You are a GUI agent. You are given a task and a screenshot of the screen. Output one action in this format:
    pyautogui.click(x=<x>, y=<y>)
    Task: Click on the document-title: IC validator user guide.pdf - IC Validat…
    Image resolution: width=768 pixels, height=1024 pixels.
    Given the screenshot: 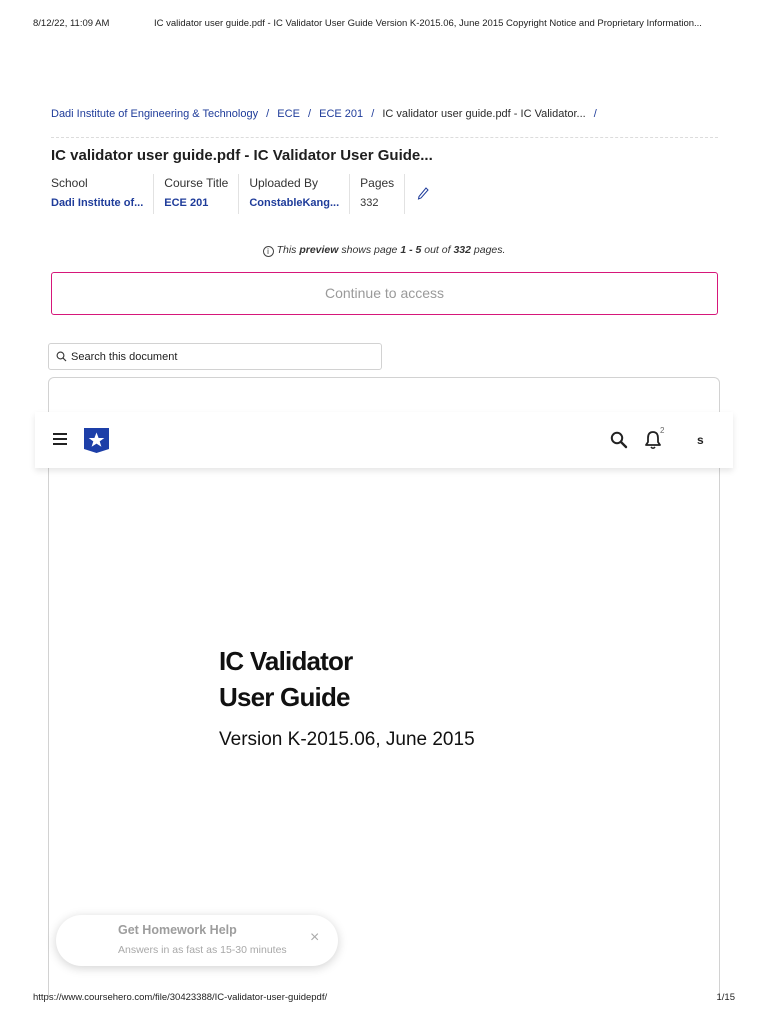 What is the action you would take?
    pyautogui.click(x=242, y=155)
    